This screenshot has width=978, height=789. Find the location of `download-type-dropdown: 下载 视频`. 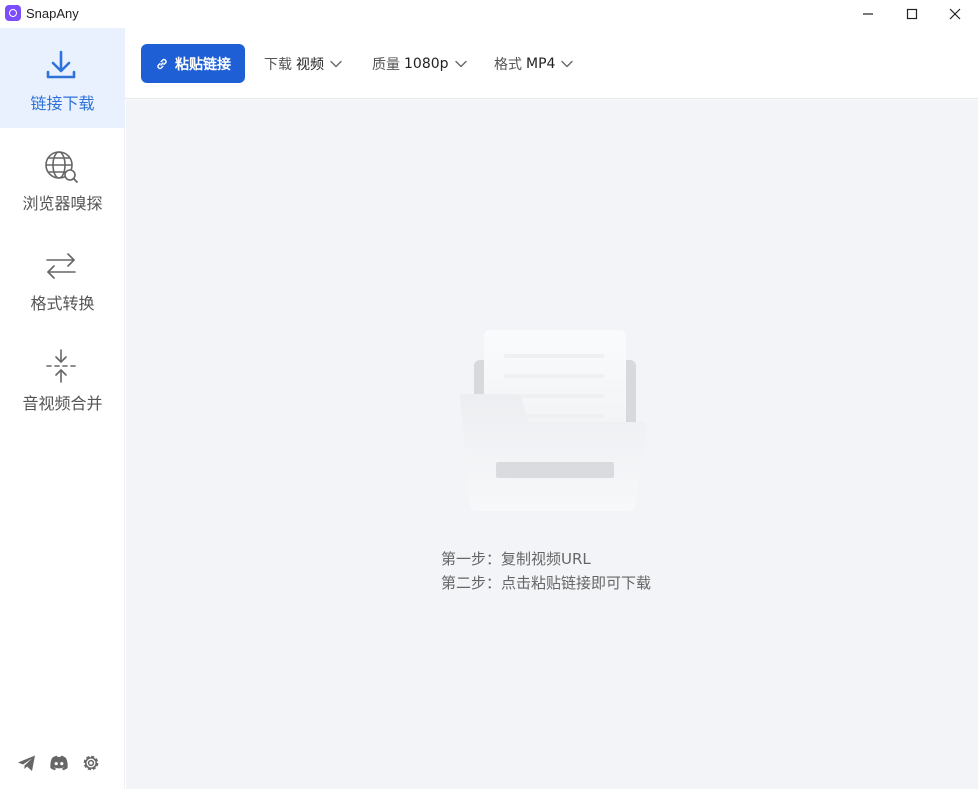

download-type-dropdown: 下载 视频 is located at coordinates (303, 64).